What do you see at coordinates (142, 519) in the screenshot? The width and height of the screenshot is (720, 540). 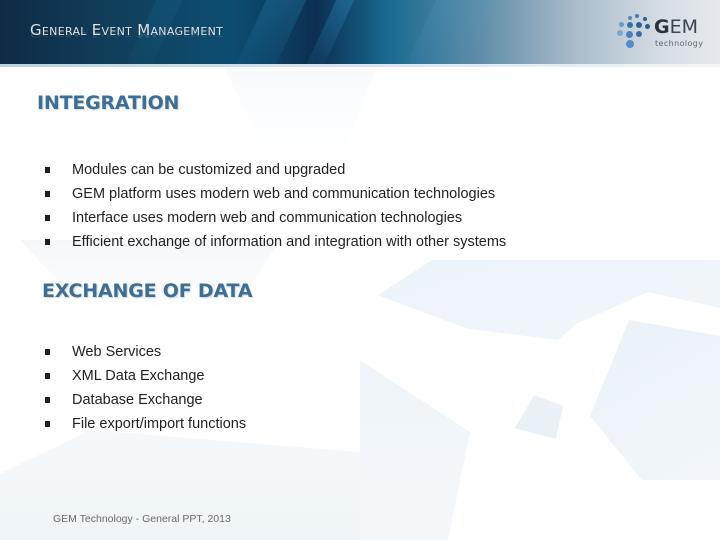 I see `slide-footer: GEM Technology - General PPT, 2013` at bounding box center [142, 519].